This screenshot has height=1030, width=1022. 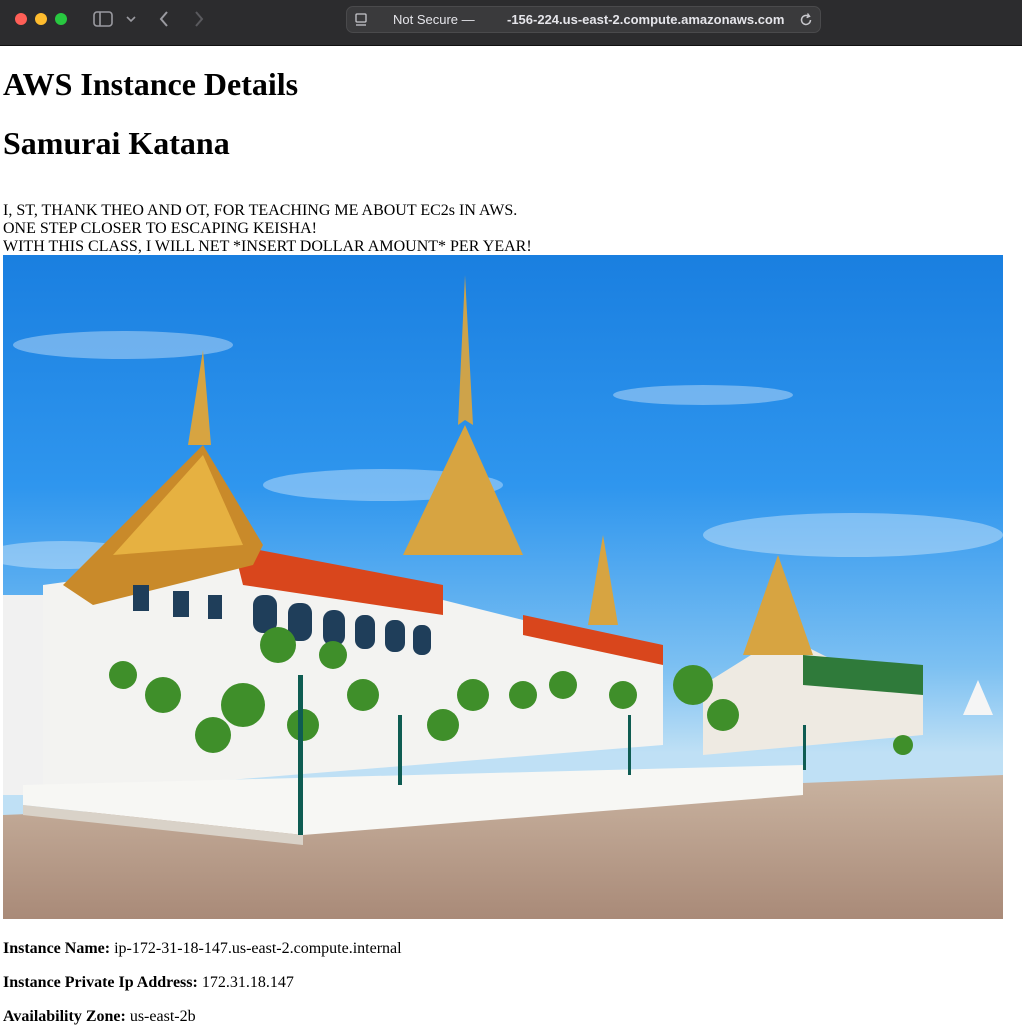 What do you see at coordinates (646, 19) in the screenshot?
I see `url-text: -156-224.us-east-2.compute.amazonaws.com` at bounding box center [646, 19].